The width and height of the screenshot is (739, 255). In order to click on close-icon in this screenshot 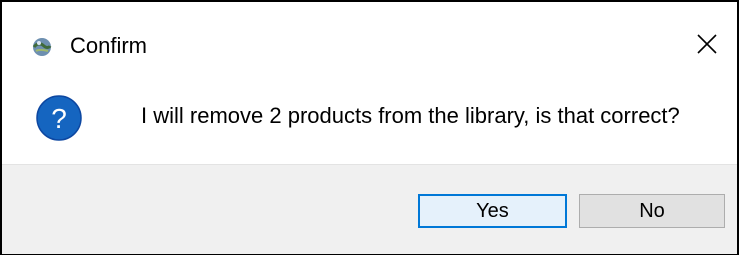, I will do `click(707, 44)`.